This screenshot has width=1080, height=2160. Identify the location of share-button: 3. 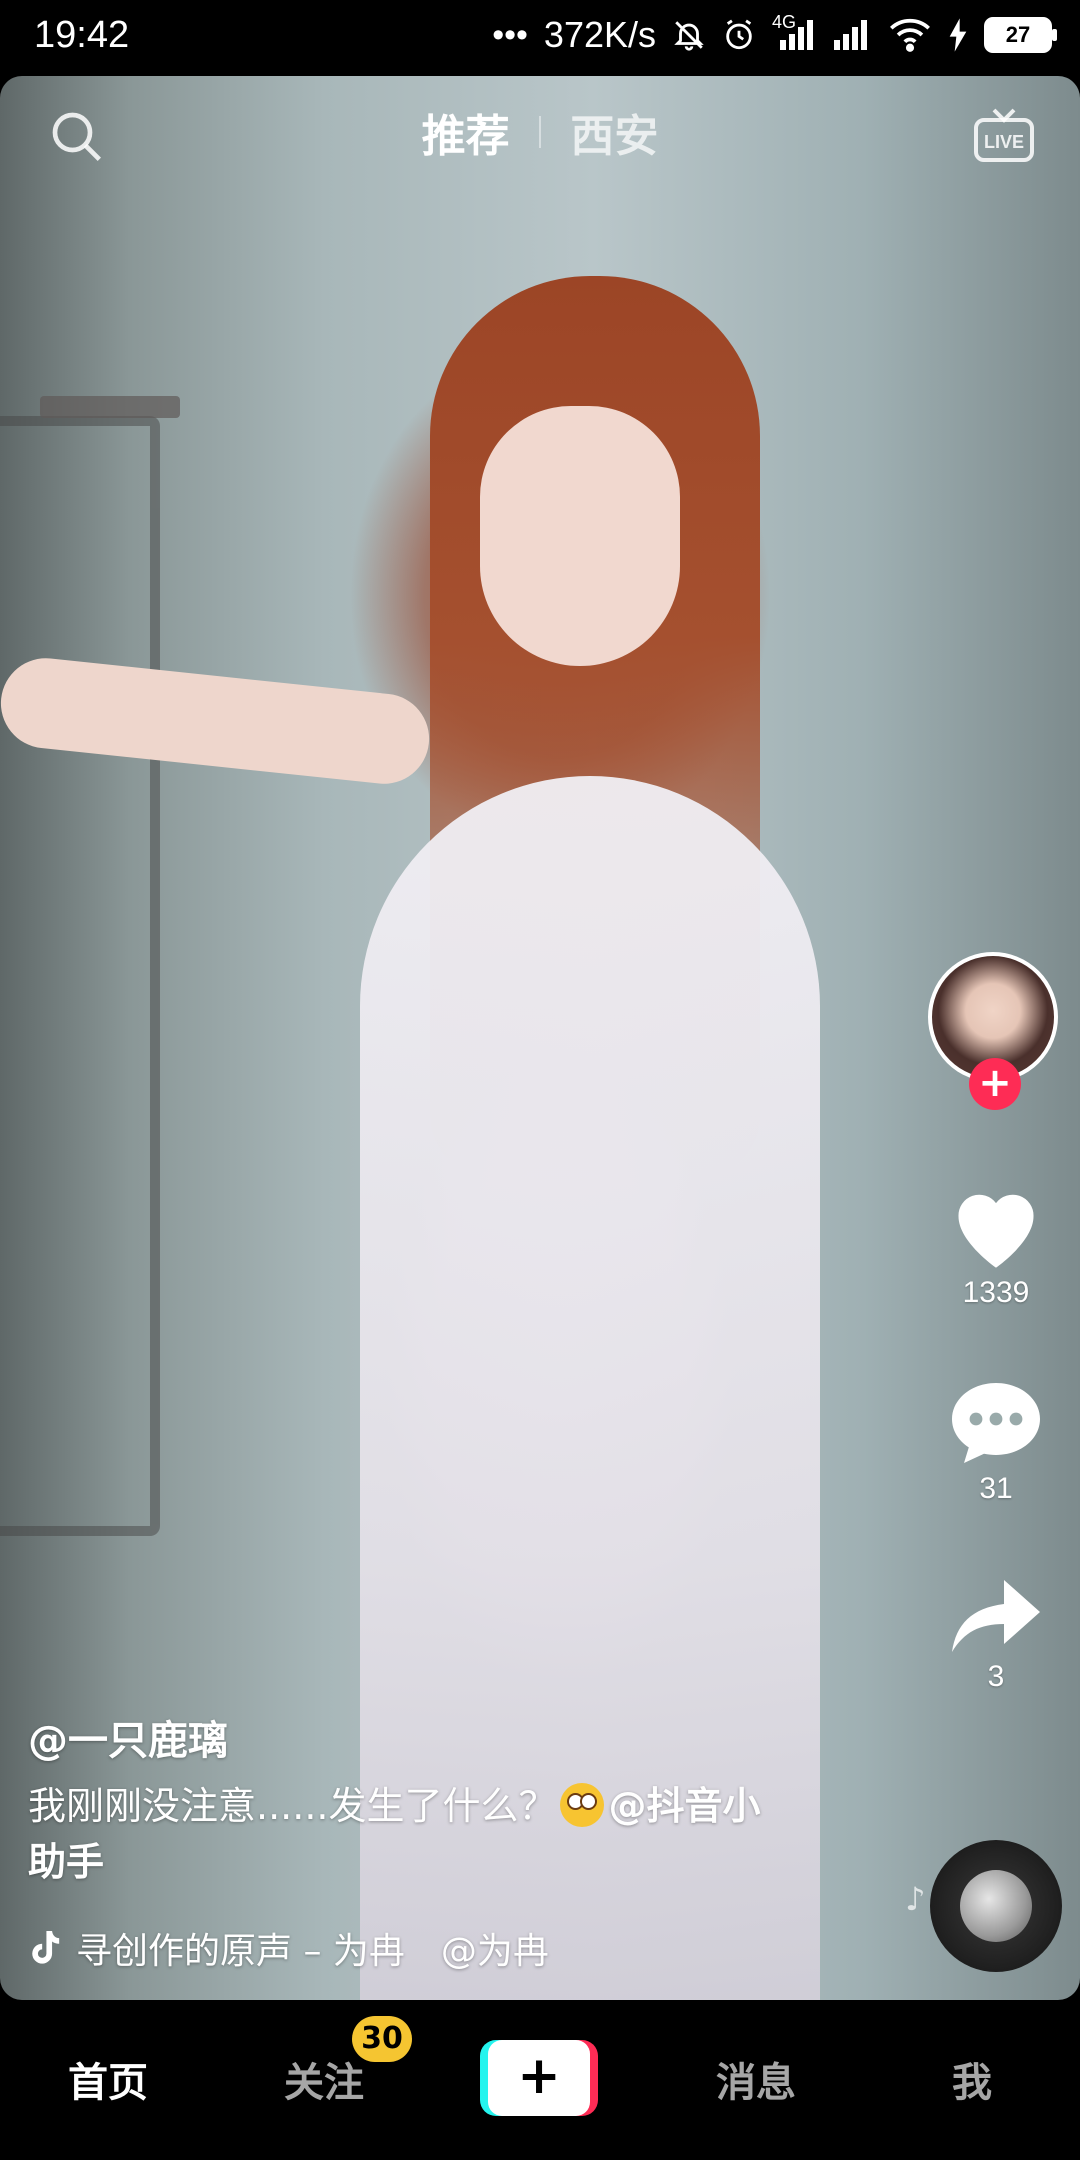
(996, 1635).